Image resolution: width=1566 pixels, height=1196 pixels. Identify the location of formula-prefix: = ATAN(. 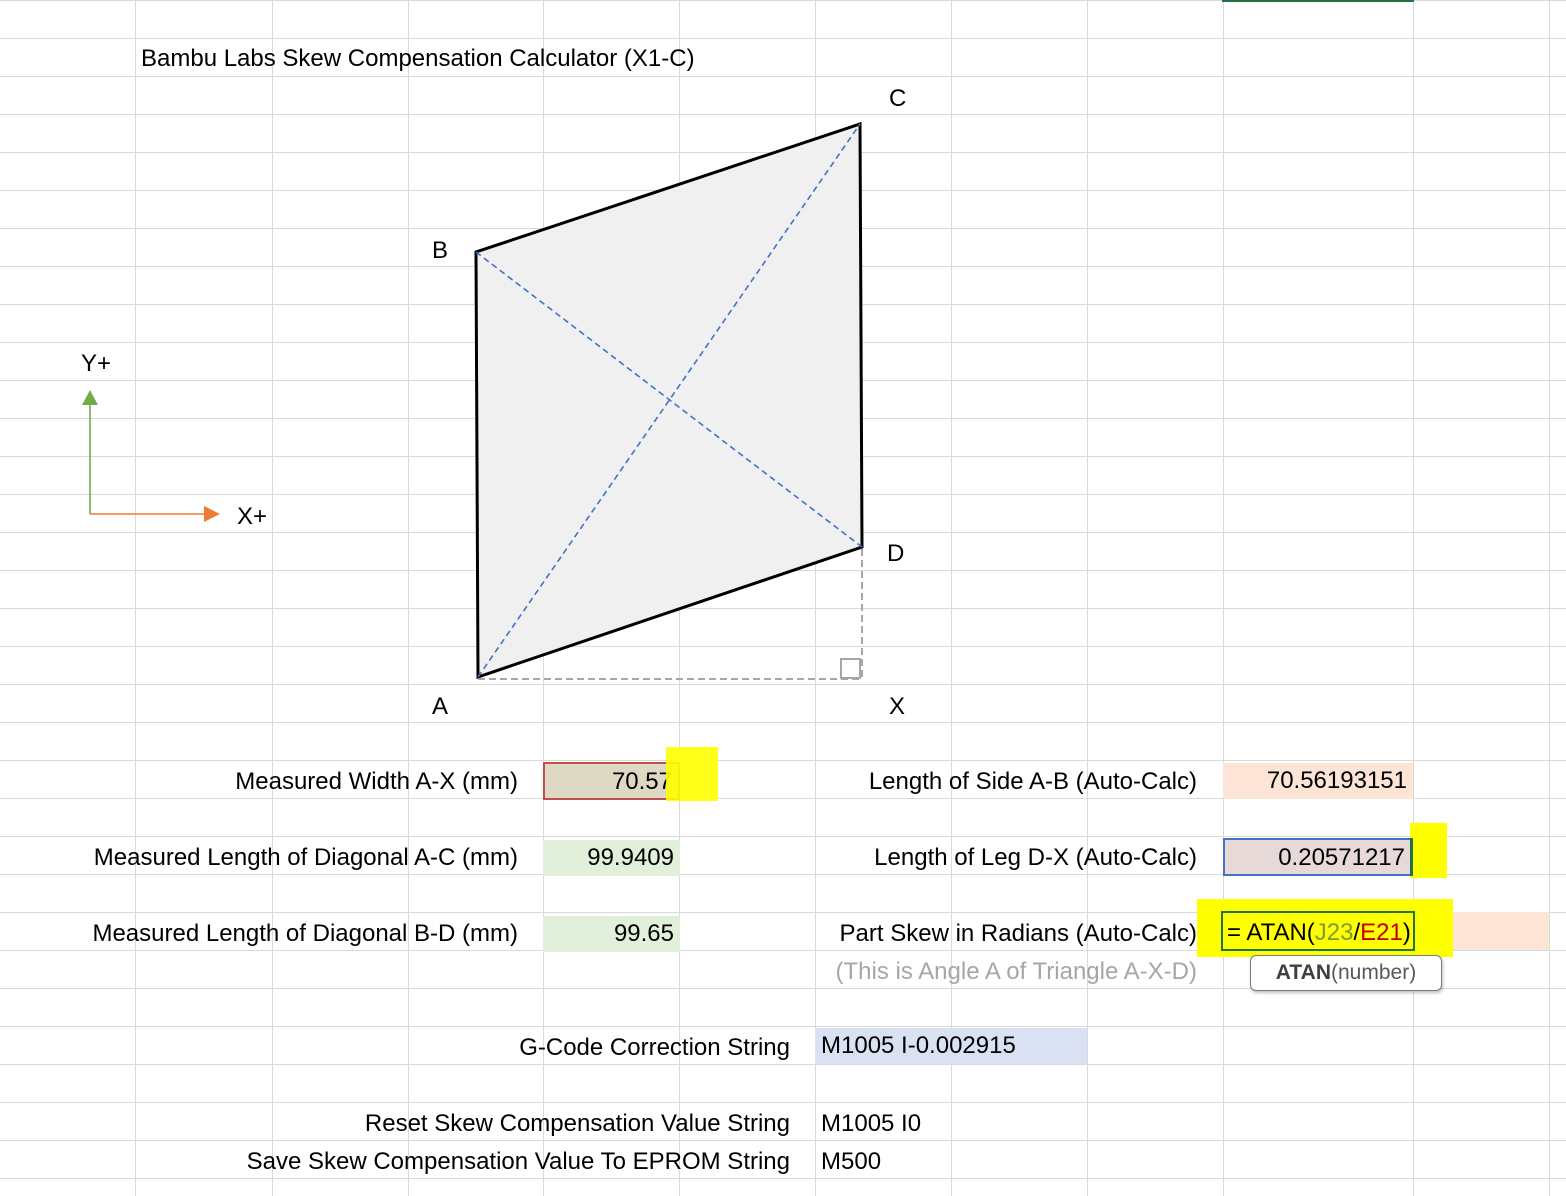
(1271, 932).